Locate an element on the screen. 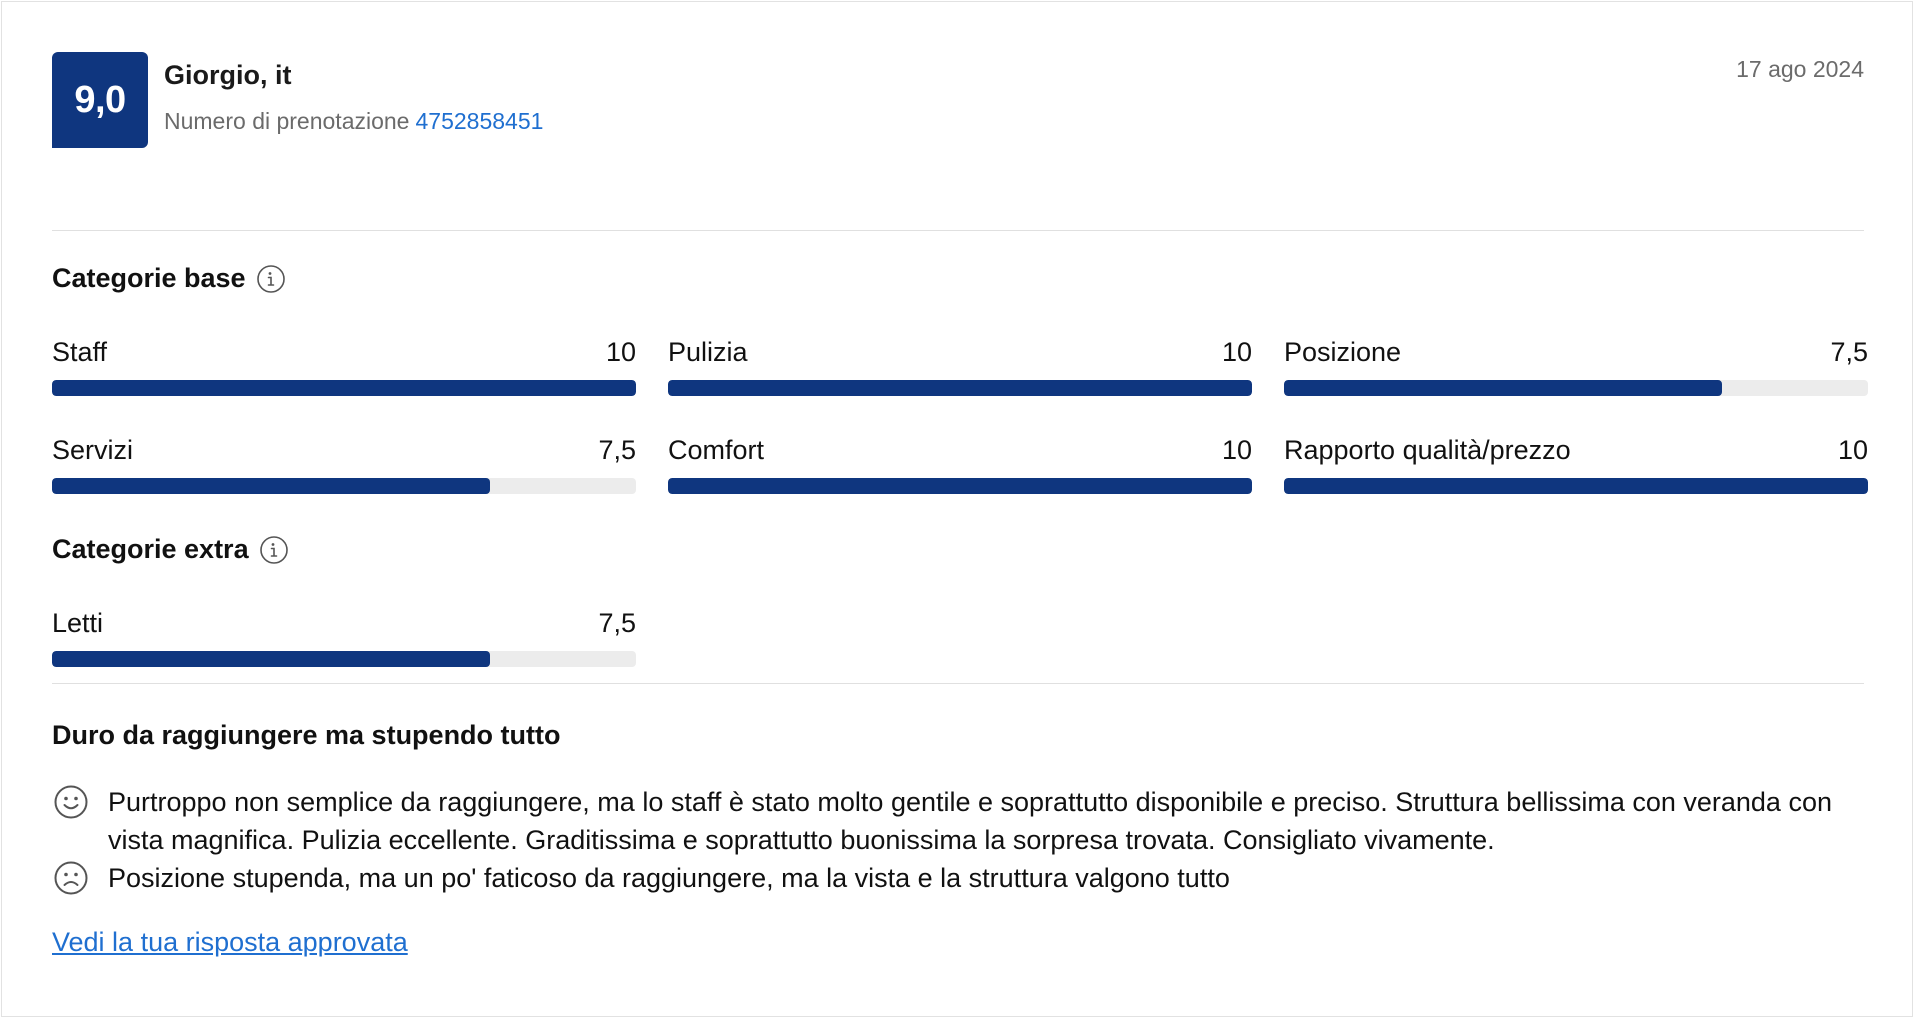 This screenshot has height=1018, width=1914. reviewer-name: Giorgio, it is located at coordinates (228, 75).